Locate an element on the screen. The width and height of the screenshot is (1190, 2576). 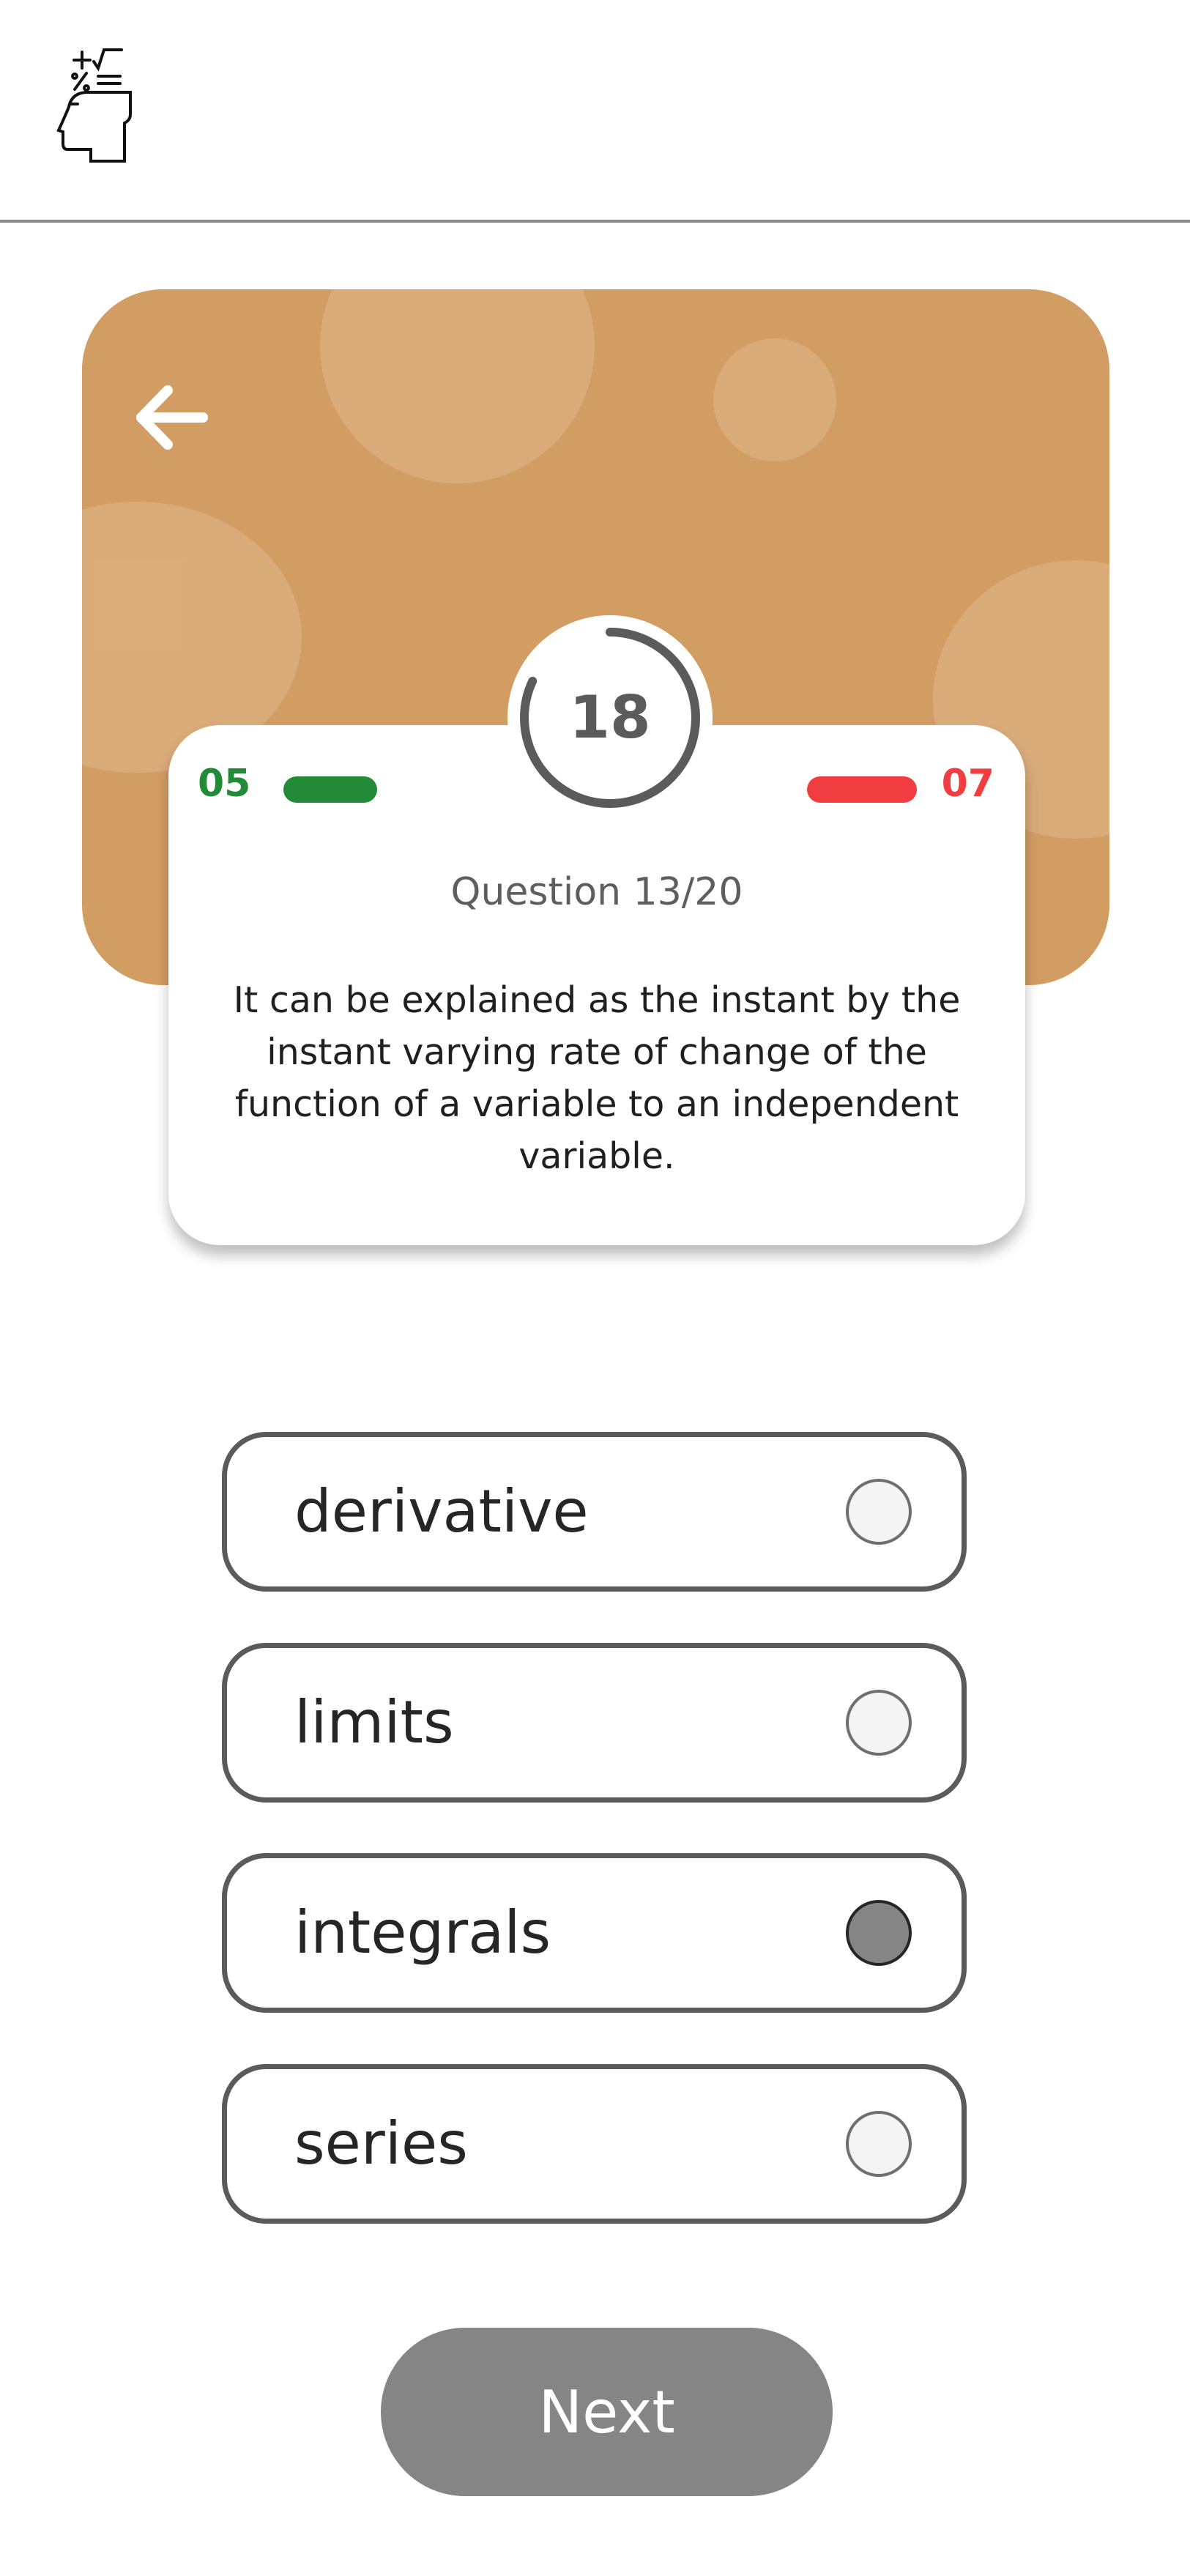
wrong-count: 07 is located at coordinates (967, 784).